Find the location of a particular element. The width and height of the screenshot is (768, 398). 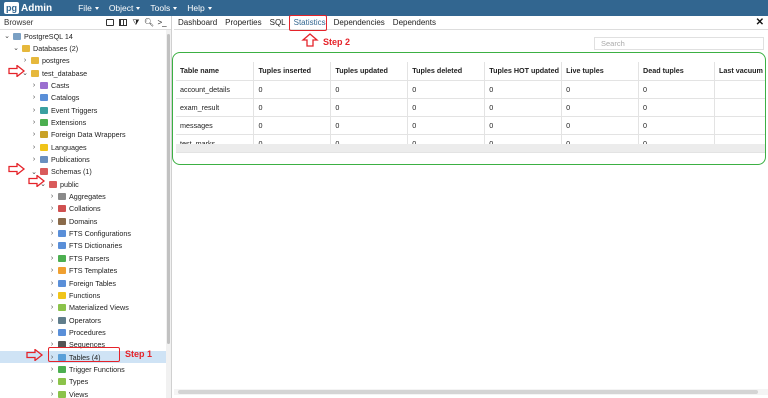

step-1-label: Step 1 is located at coordinates (139, 354).